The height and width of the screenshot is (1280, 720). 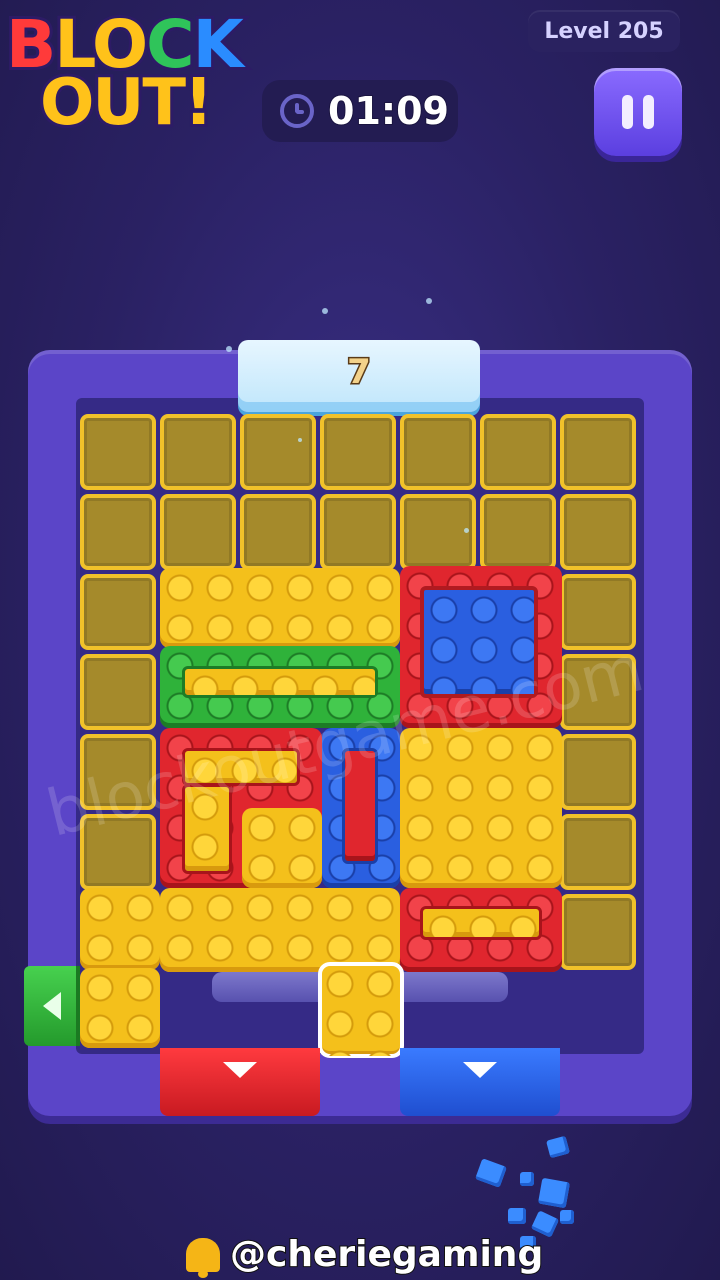 I want to click on arrow-left-icon, so click(x=52, y=1006).